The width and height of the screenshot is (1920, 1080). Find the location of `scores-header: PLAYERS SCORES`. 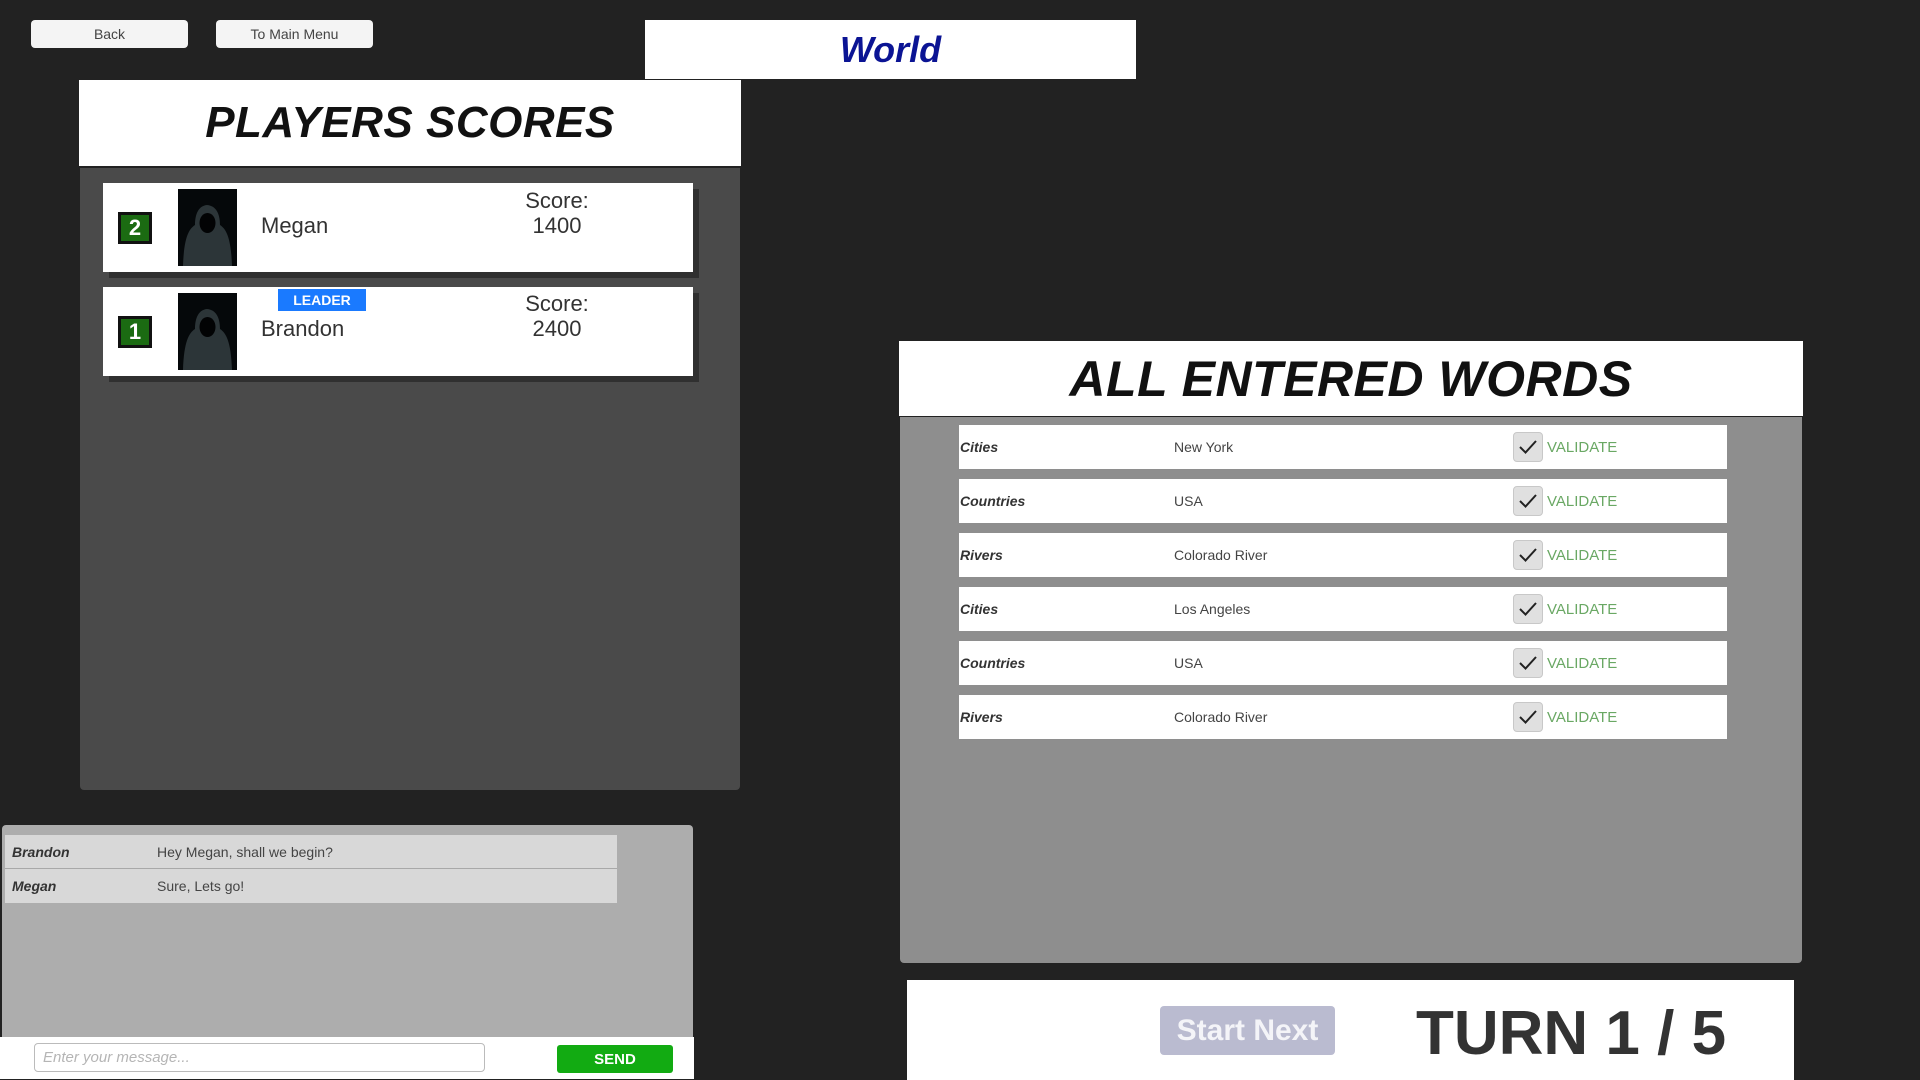

scores-header: PLAYERS SCORES is located at coordinates (410, 123).